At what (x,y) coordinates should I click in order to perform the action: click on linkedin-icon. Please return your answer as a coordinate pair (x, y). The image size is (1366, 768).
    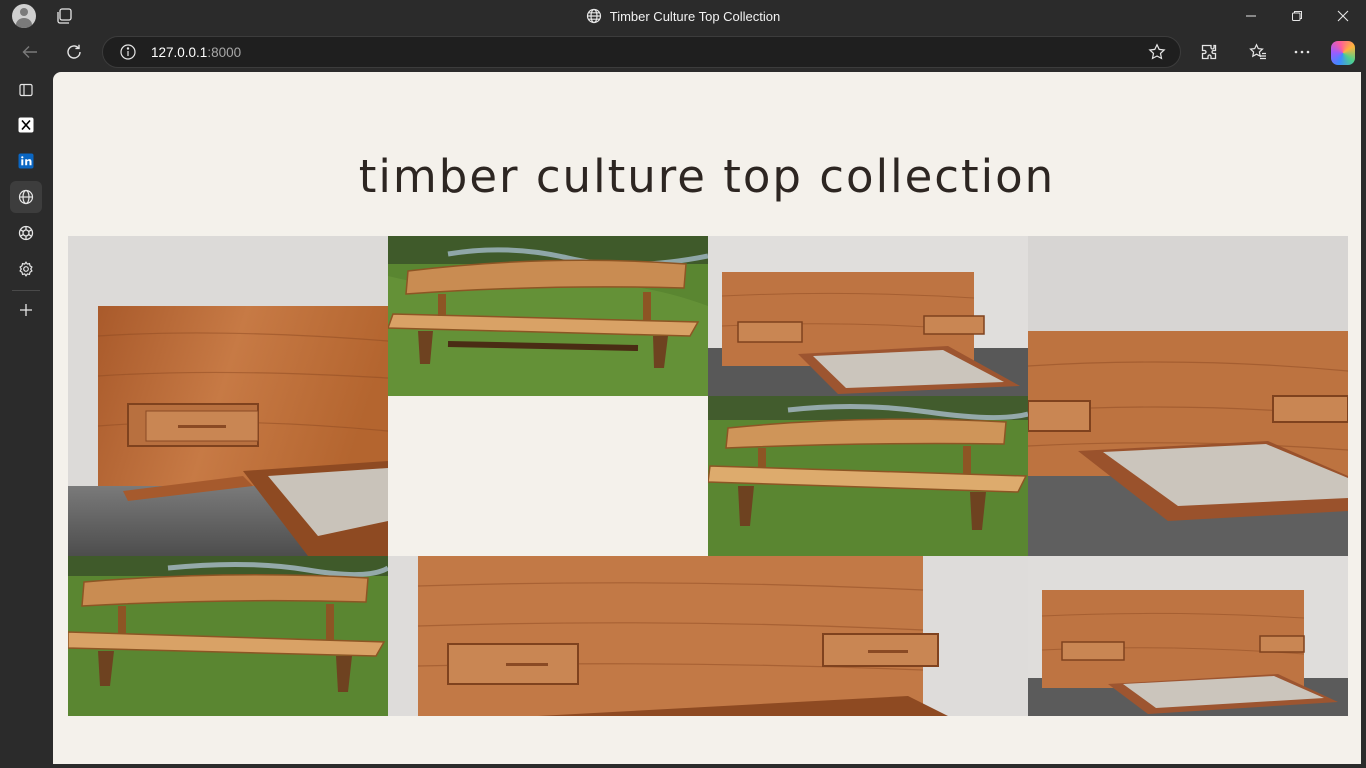
    Looking at the image, I should click on (26, 161).